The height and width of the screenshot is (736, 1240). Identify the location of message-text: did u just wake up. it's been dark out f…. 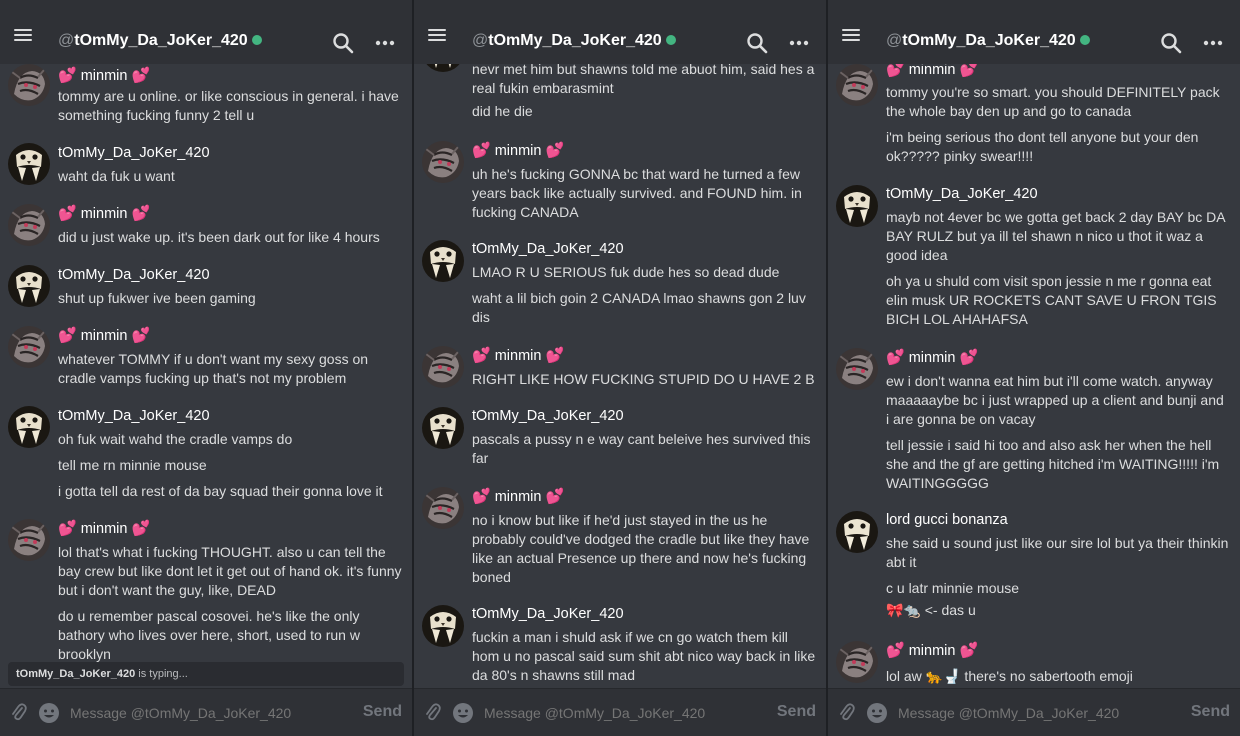
(219, 237).